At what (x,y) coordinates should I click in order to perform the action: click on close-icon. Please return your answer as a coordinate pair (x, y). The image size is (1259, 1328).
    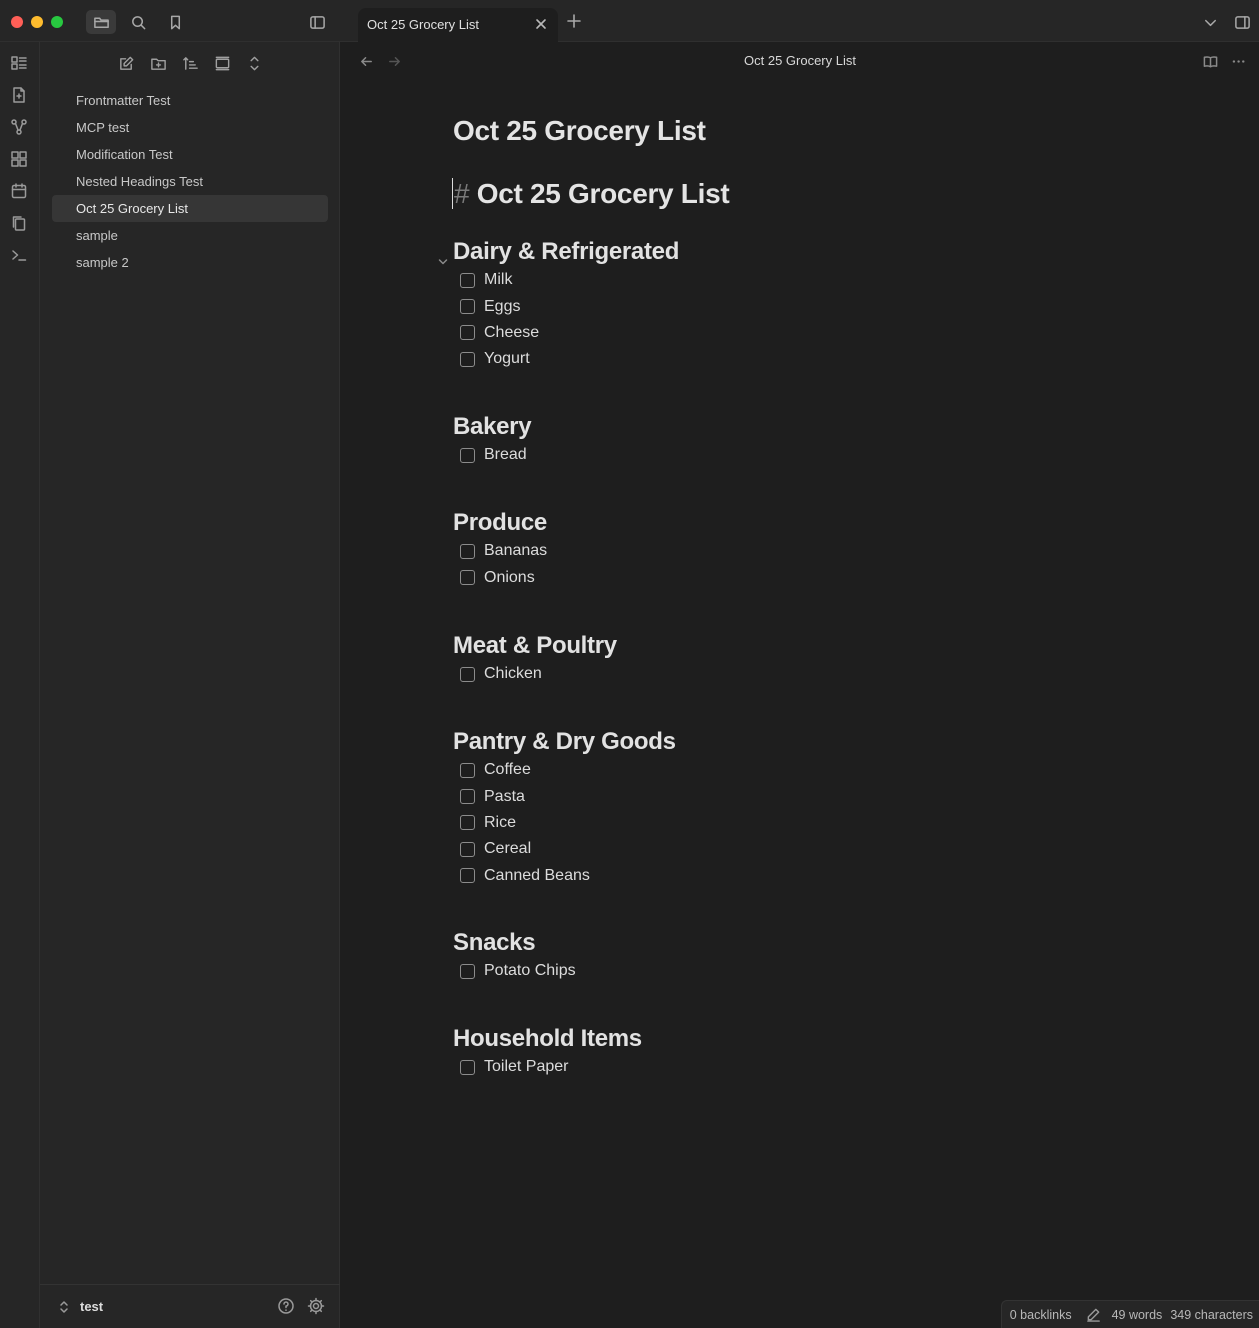
    Looking at the image, I should click on (542, 25).